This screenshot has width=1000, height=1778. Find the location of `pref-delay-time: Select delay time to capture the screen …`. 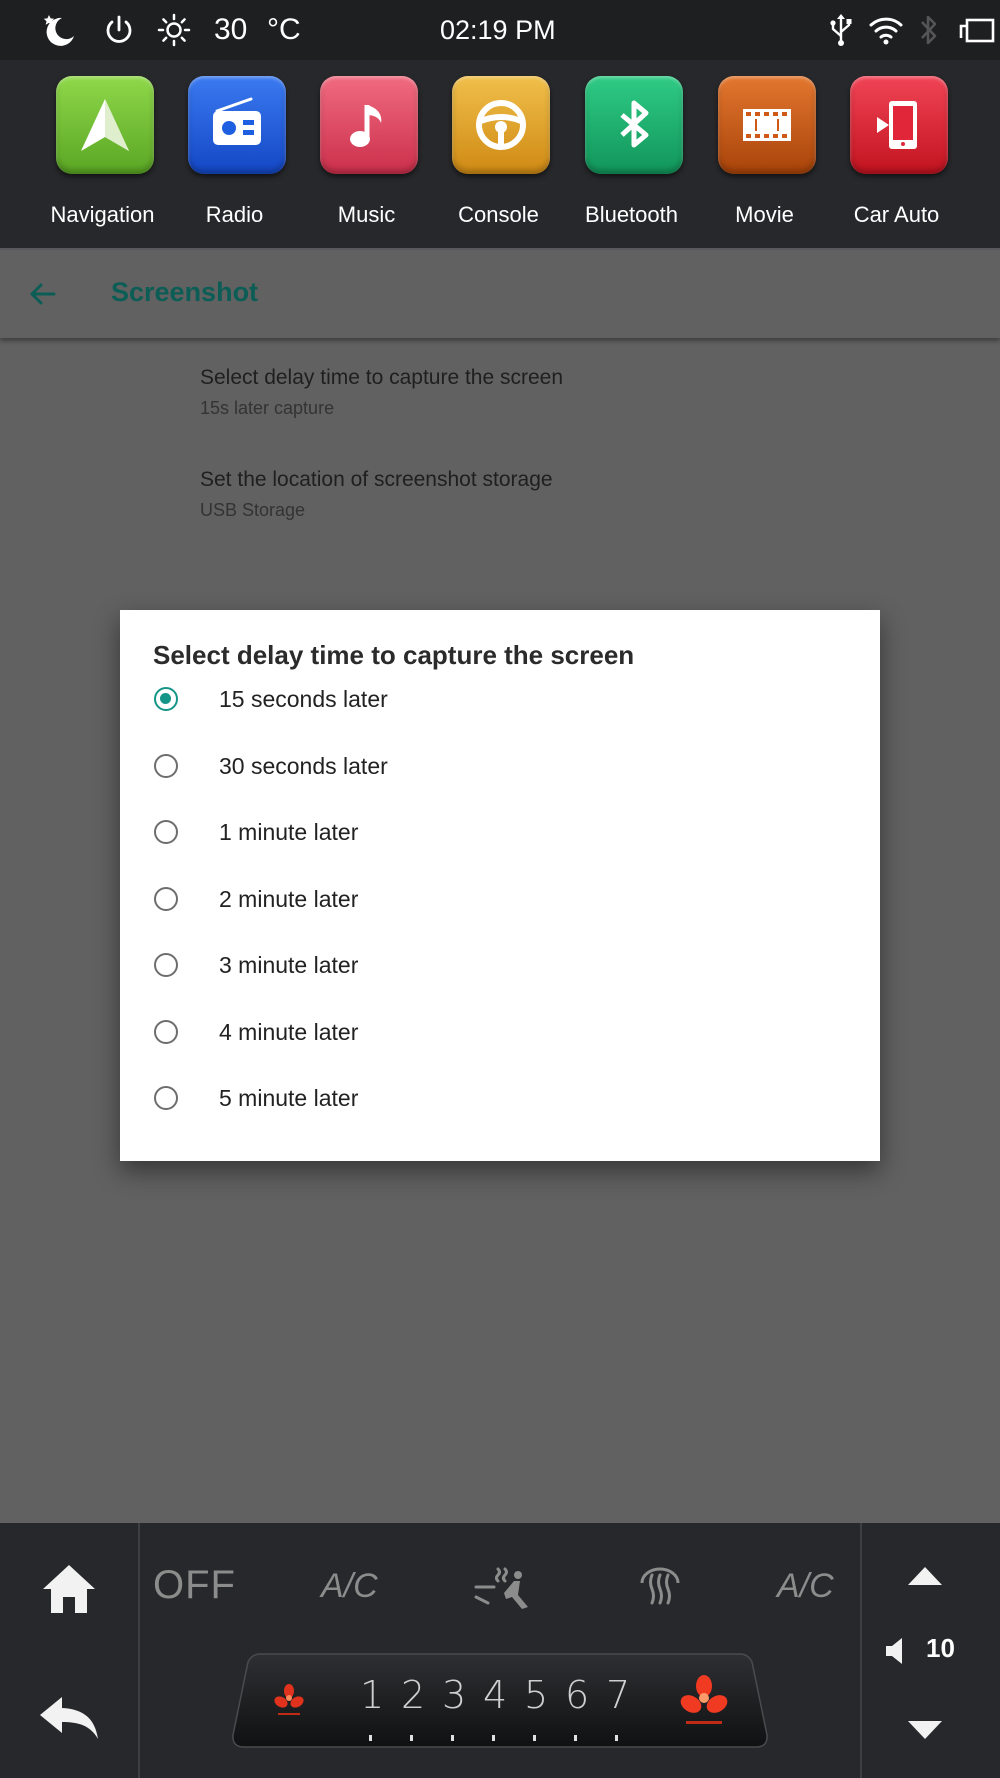

pref-delay-time: Select delay time to capture the screen … is located at coordinates (381, 392).